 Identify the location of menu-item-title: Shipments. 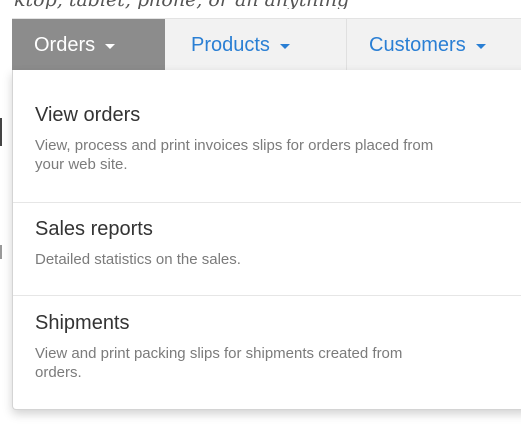
(82, 323).